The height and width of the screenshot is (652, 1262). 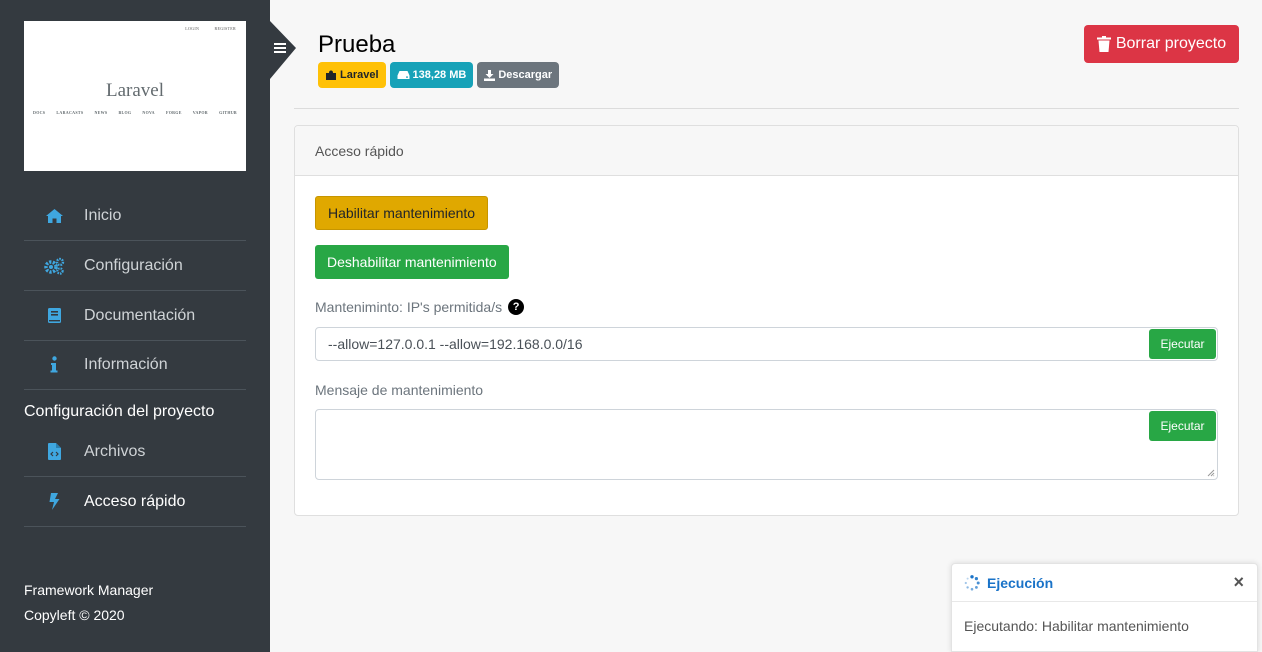 What do you see at coordinates (516, 307) in the screenshot?
I see `help-icon: ?` at bounding box center [516, 307].